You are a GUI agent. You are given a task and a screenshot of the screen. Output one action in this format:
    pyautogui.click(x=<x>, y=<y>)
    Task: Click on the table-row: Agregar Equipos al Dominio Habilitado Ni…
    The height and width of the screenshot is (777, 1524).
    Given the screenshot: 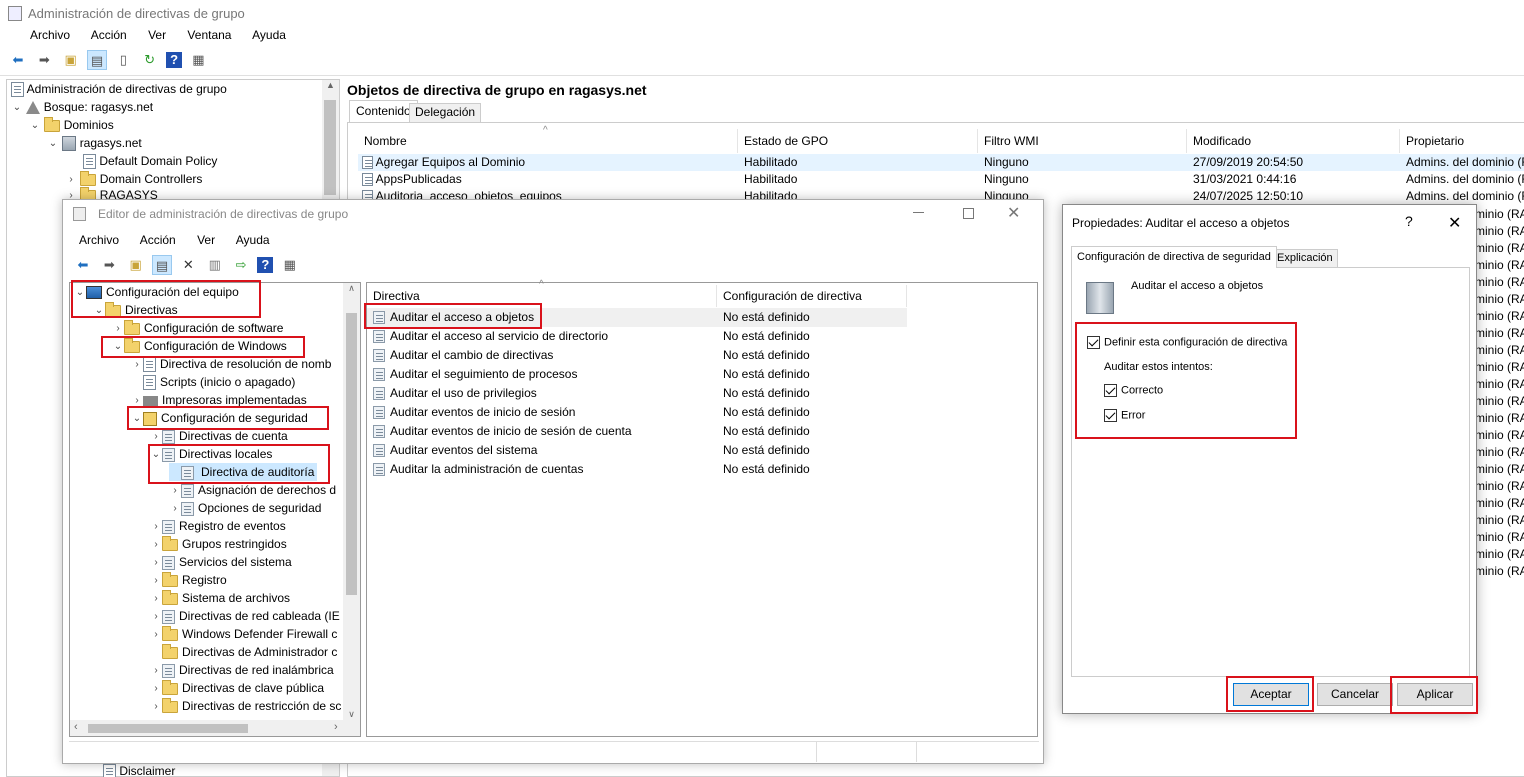 What is the action you would take?
    pyautogui.click(x=941, y=162)
    